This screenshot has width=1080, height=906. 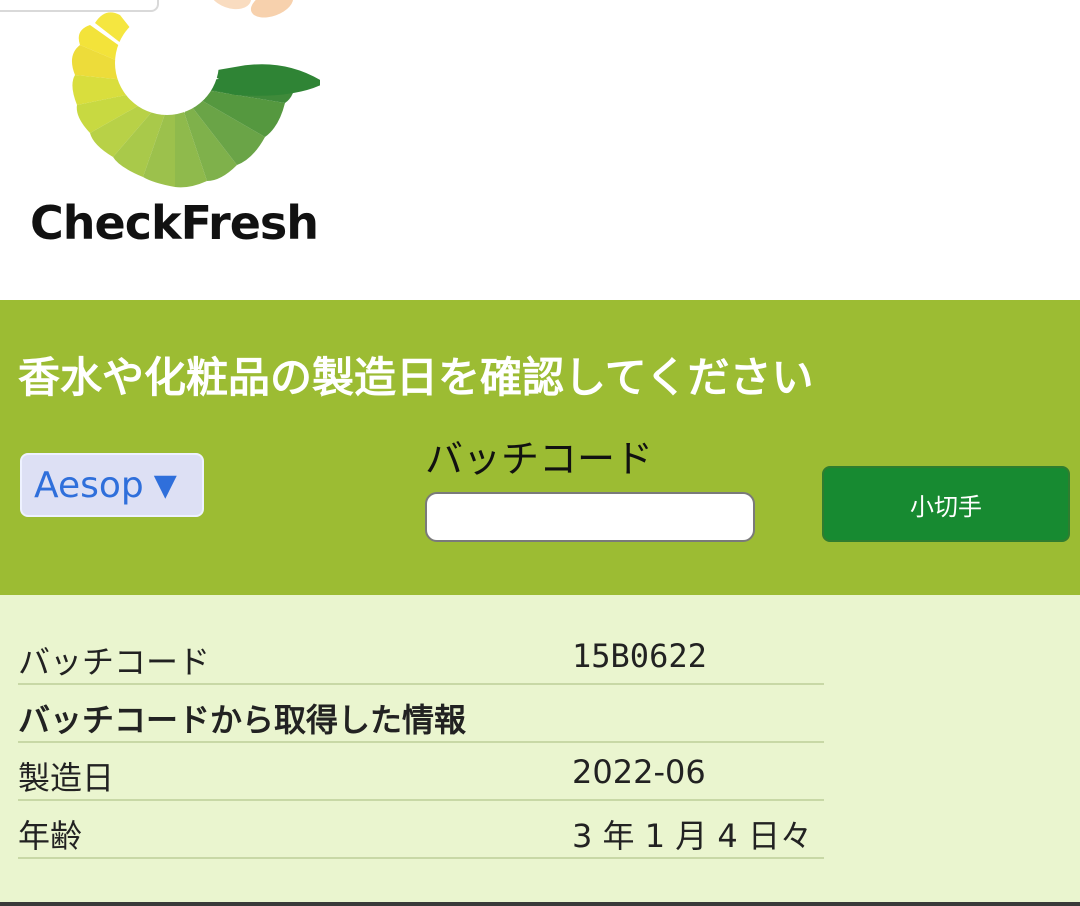 What do you see at coordinates (639, 772) in the screenshot?
I see `result-value: 2022-06` at bounding box center [639, 772].